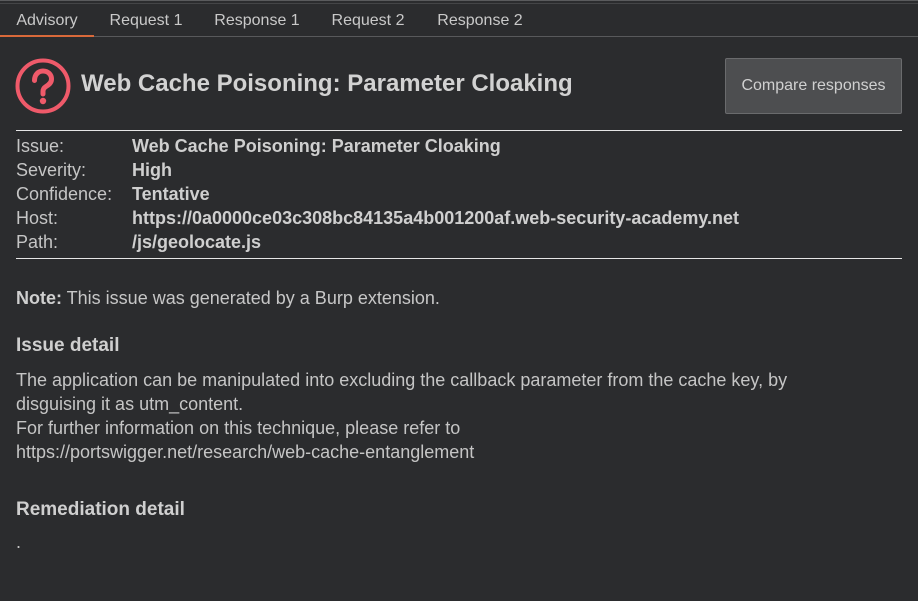  Describe the element at coordinates (19, 542) in the screenshot. I see `remediation-detail-text: .` at that location.